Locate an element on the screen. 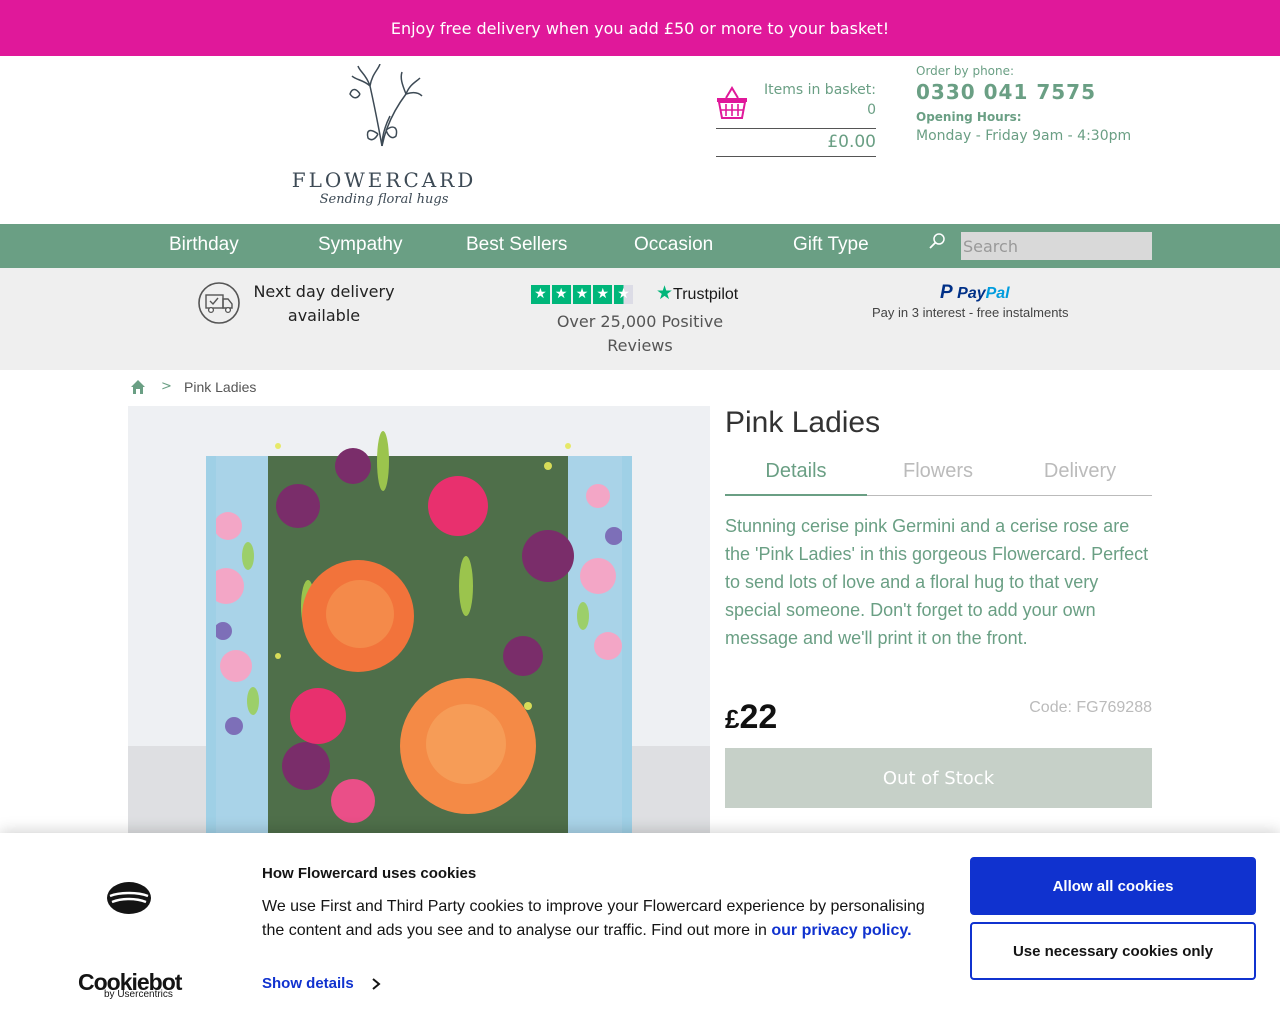  opening-hours-label: Opening Hours: is located at coordinates (969, 117).